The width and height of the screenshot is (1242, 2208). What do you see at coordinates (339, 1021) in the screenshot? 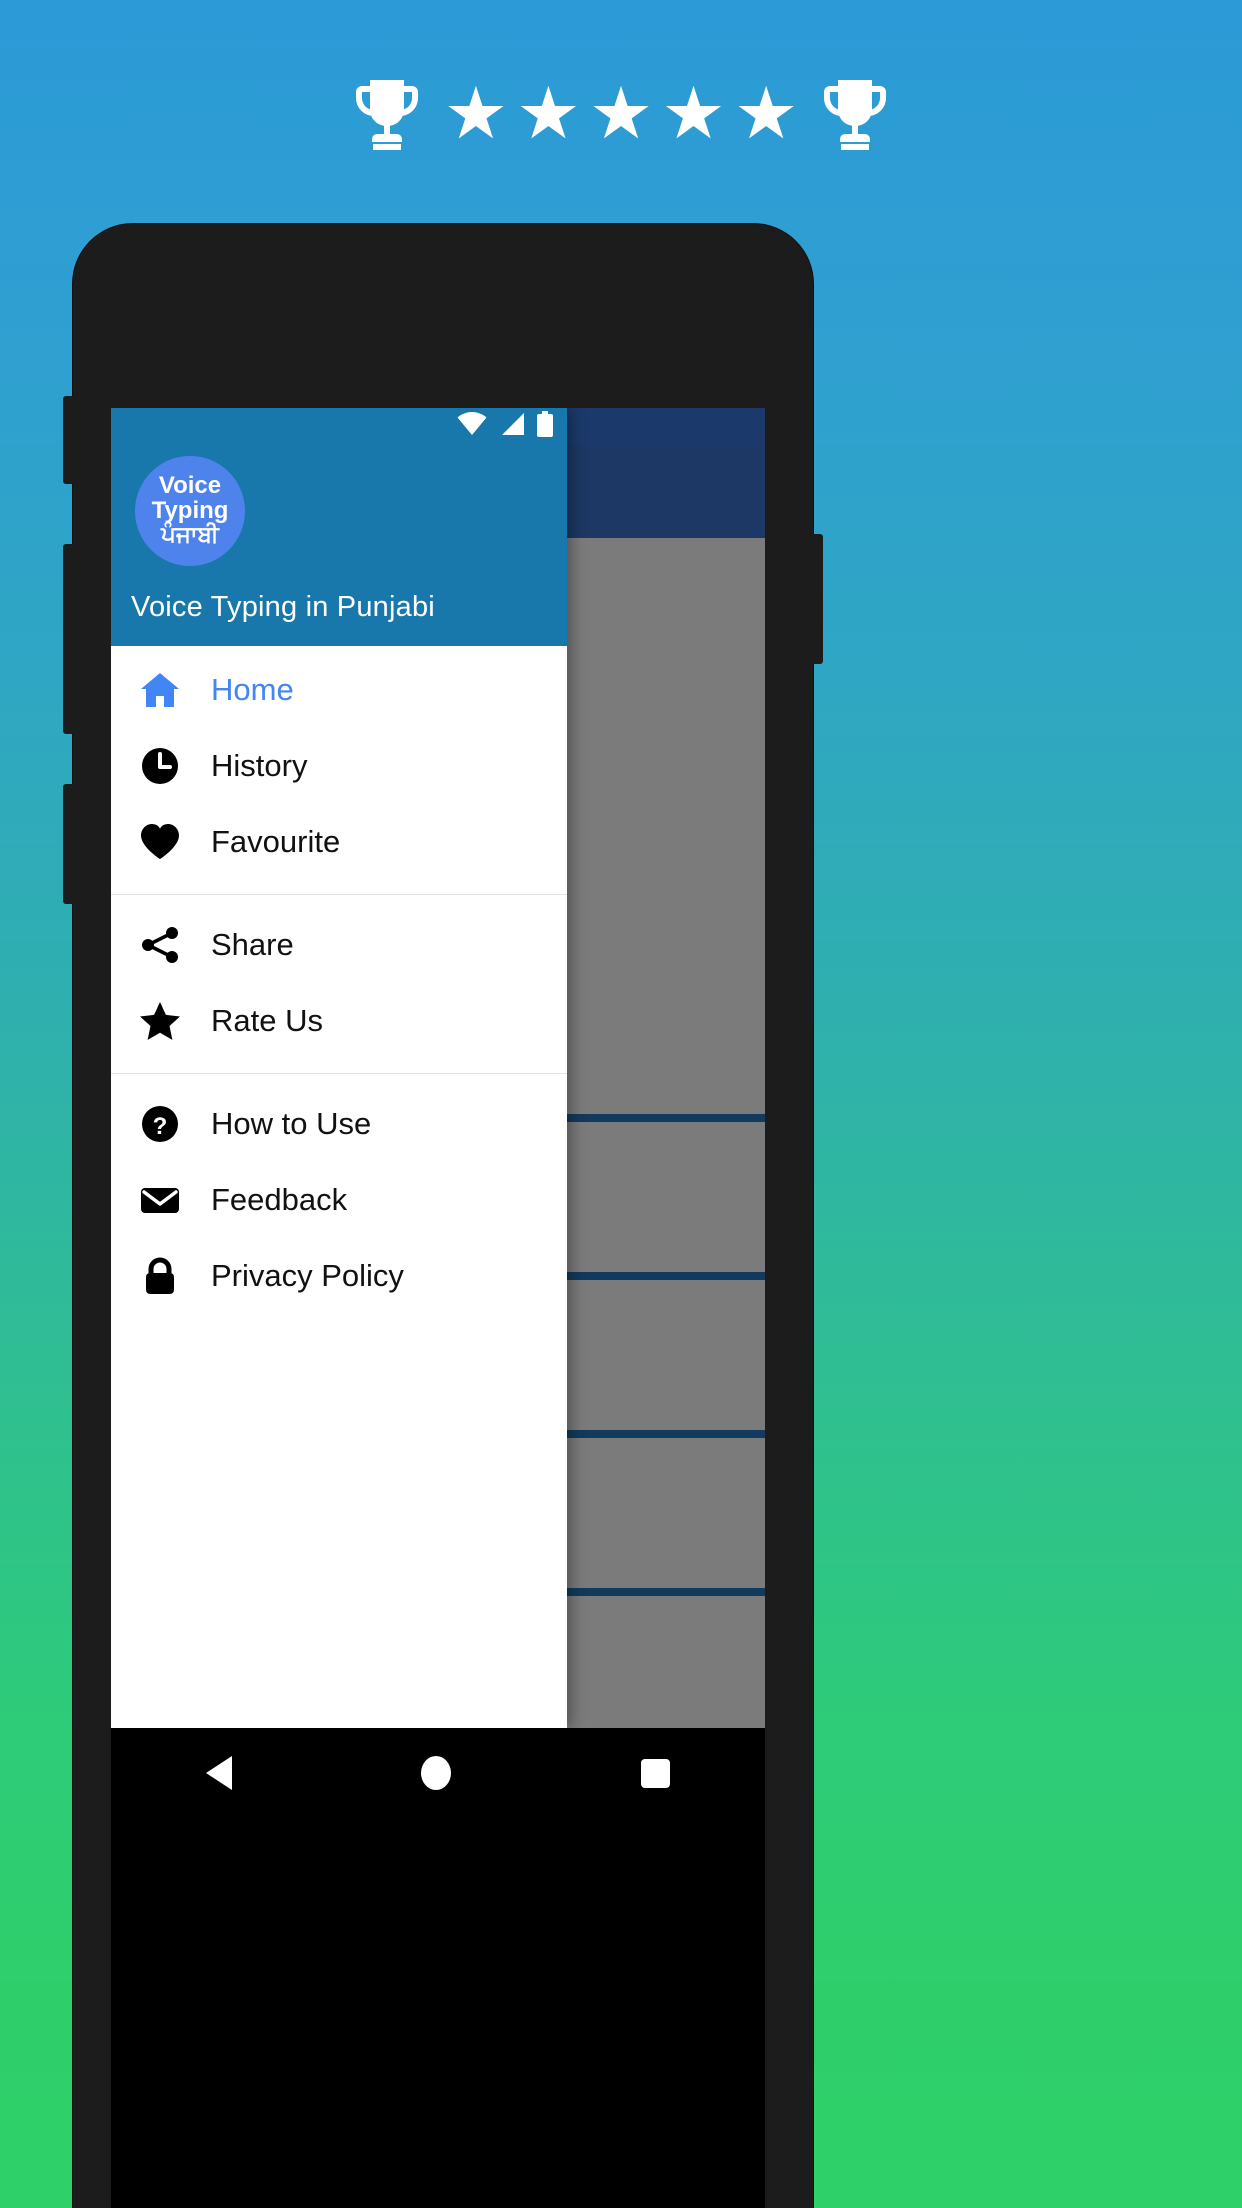
I see `sidebar-item-rate-us: Rate Us` at bounding box center [339, 1021].